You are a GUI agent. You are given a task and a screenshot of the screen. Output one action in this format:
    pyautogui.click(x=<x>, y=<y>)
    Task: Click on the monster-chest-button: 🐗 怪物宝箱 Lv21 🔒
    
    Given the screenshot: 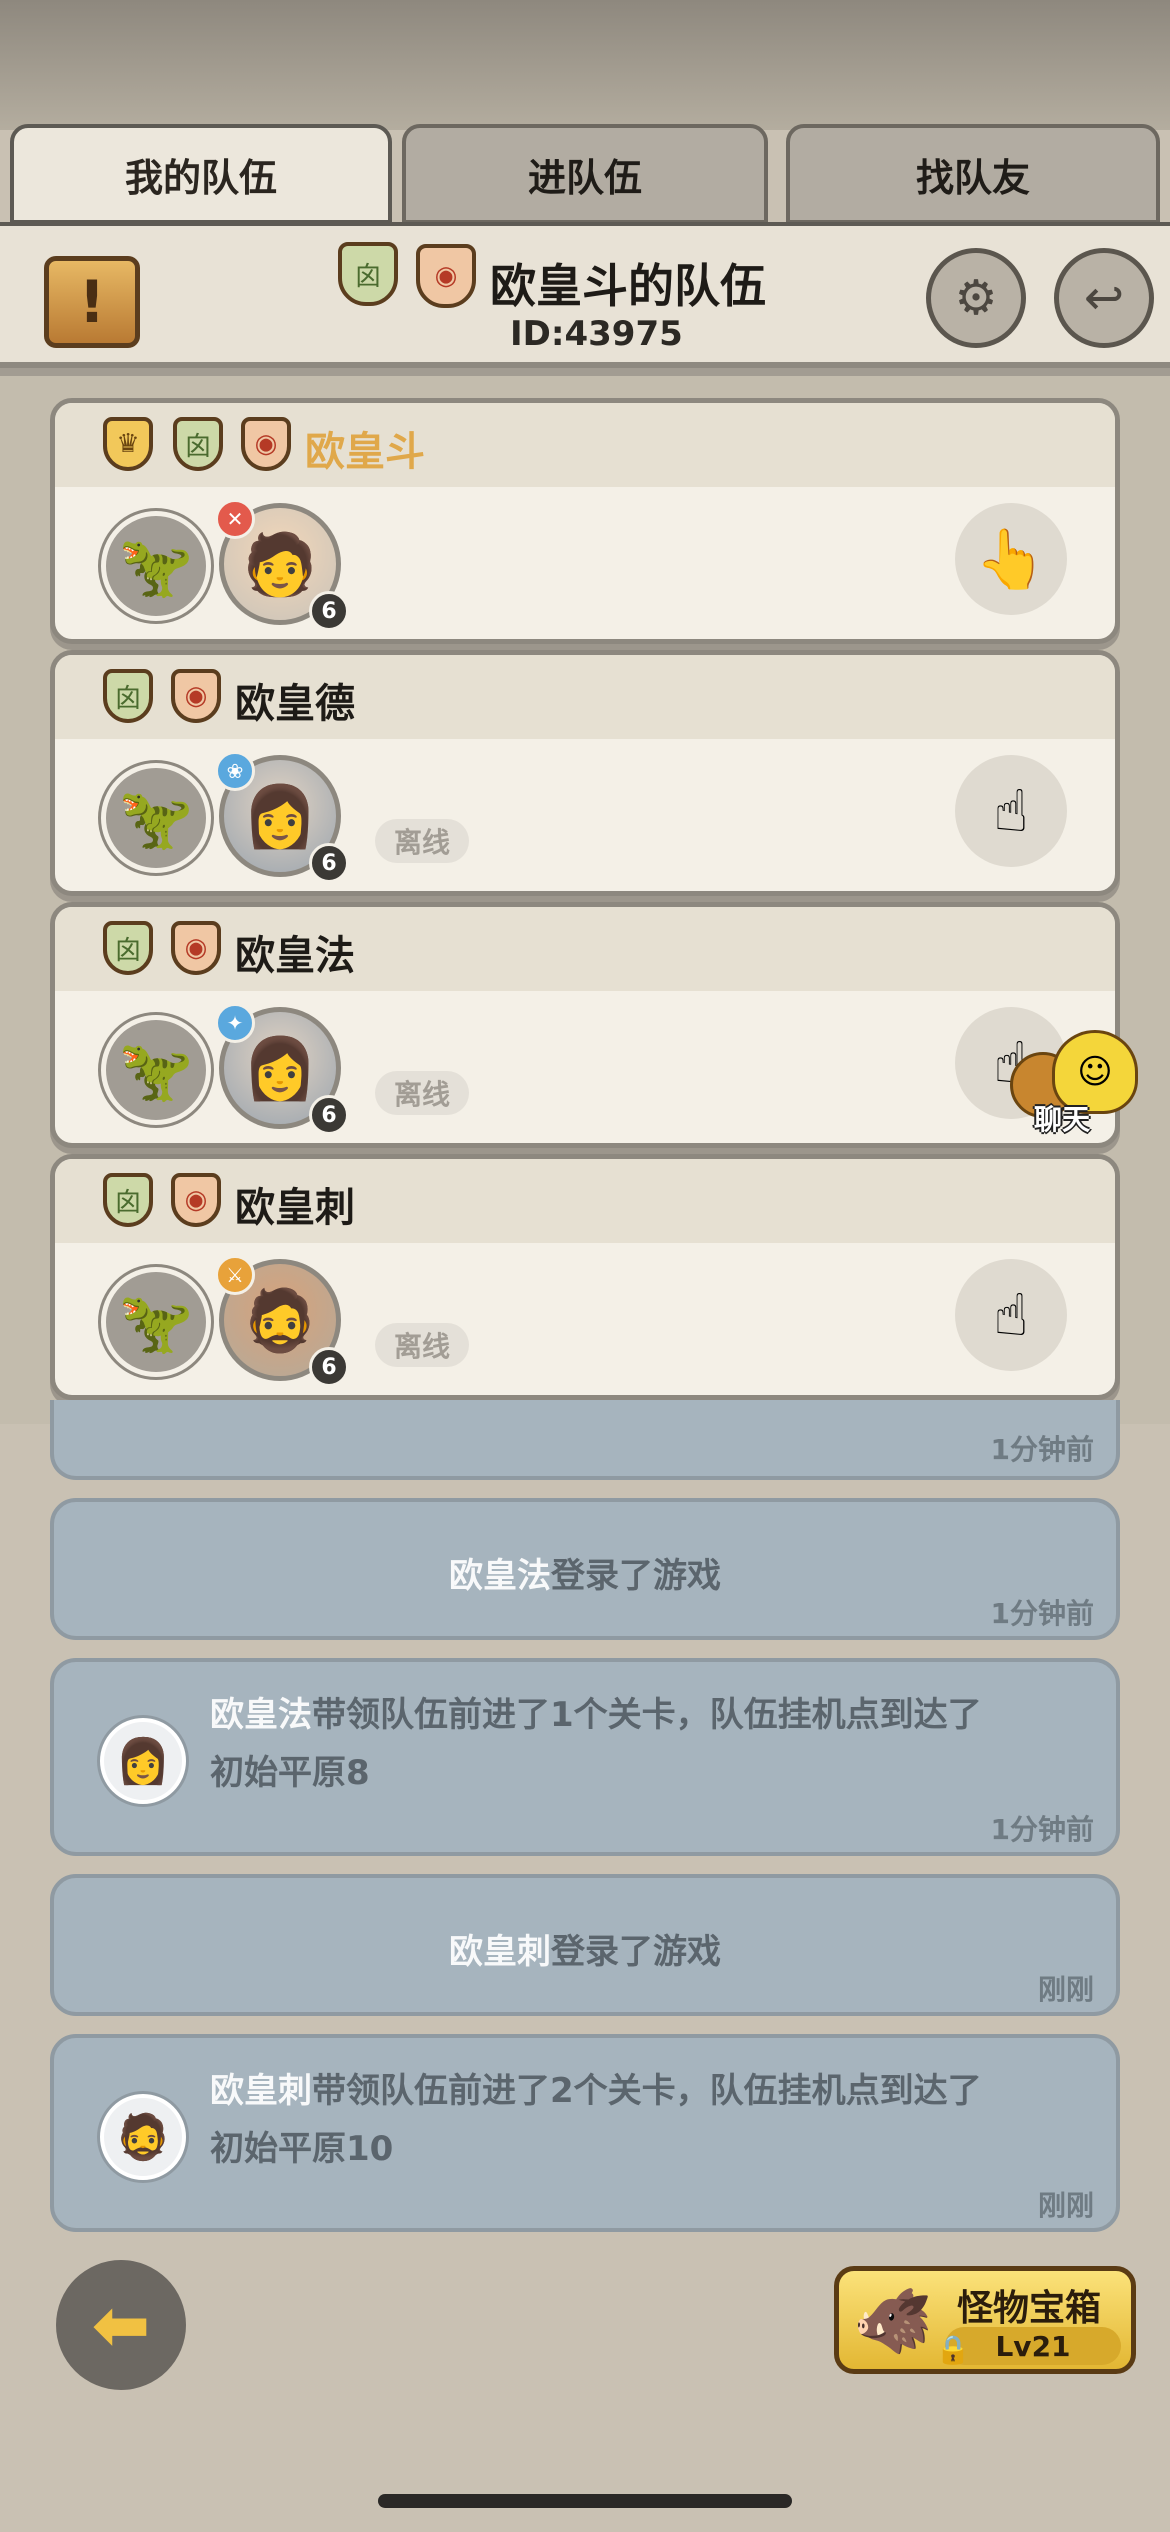 What is the action you would take?
    pyautogui.click(x=985, y=2320)
    